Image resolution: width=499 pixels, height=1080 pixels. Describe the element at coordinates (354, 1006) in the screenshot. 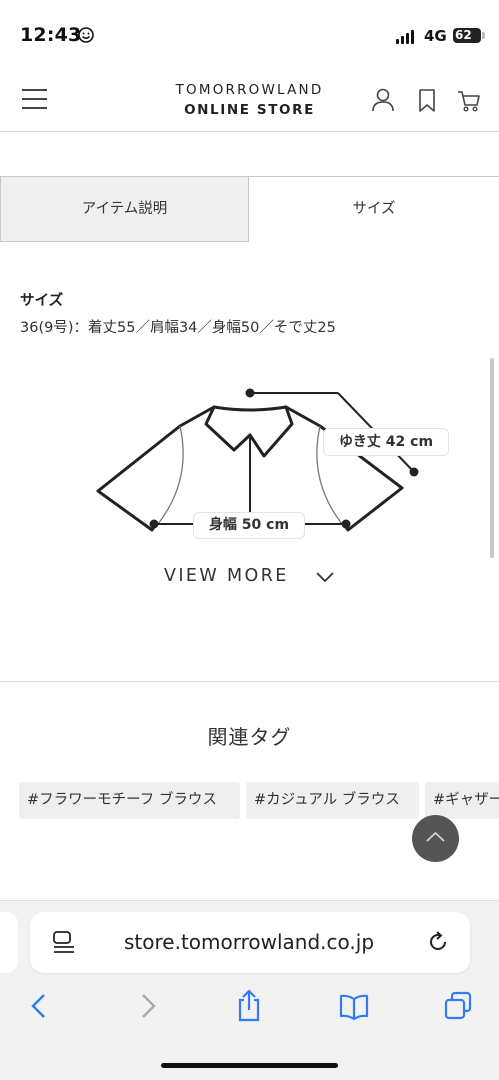

I see `bookmarks-icon` at that location.